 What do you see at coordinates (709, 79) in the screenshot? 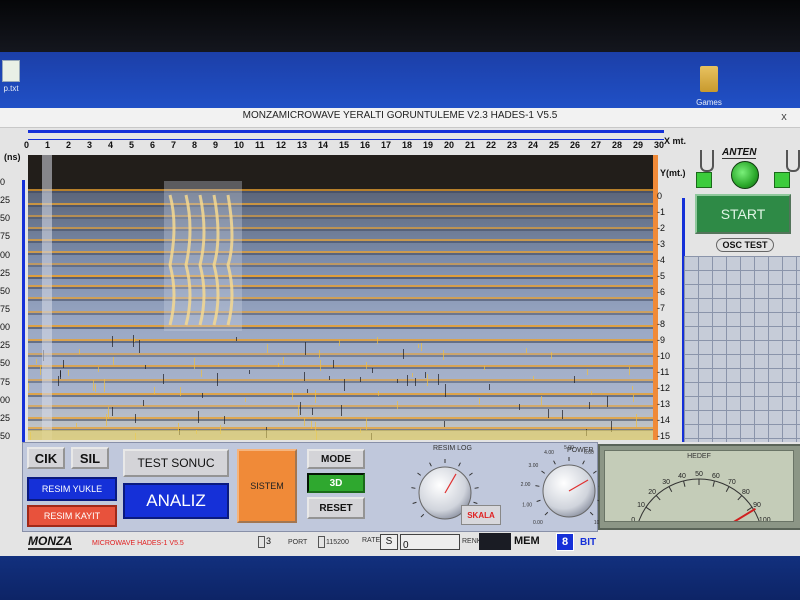
I see `folder-icon` at bounding box center [709, 79].